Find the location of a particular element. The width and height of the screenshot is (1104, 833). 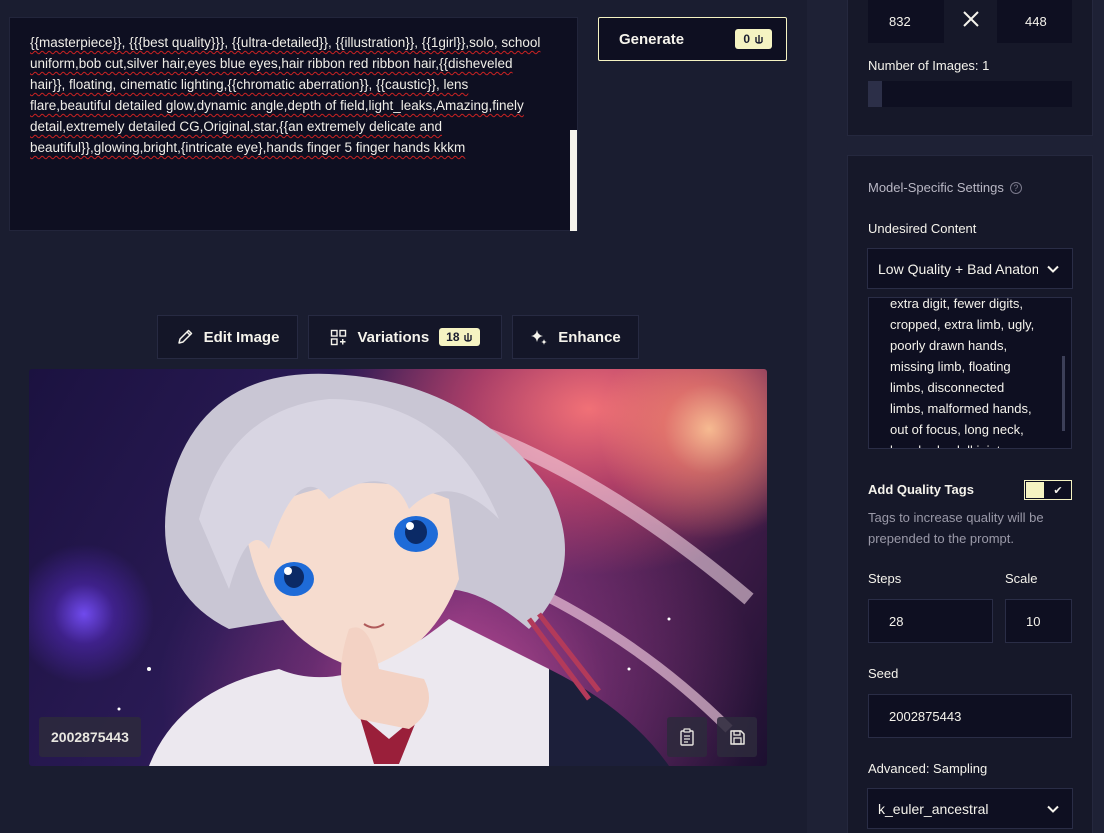

height-value: 448 is located at coordinates (1036, 21).